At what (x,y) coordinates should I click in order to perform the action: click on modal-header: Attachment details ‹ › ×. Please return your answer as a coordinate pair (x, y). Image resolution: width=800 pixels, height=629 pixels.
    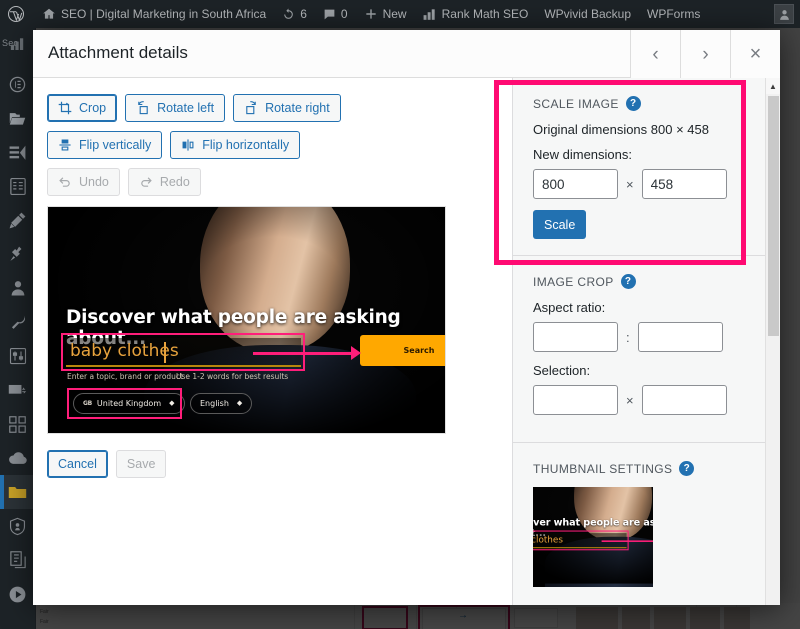
    Looking at the image, I should click on (406, 54).